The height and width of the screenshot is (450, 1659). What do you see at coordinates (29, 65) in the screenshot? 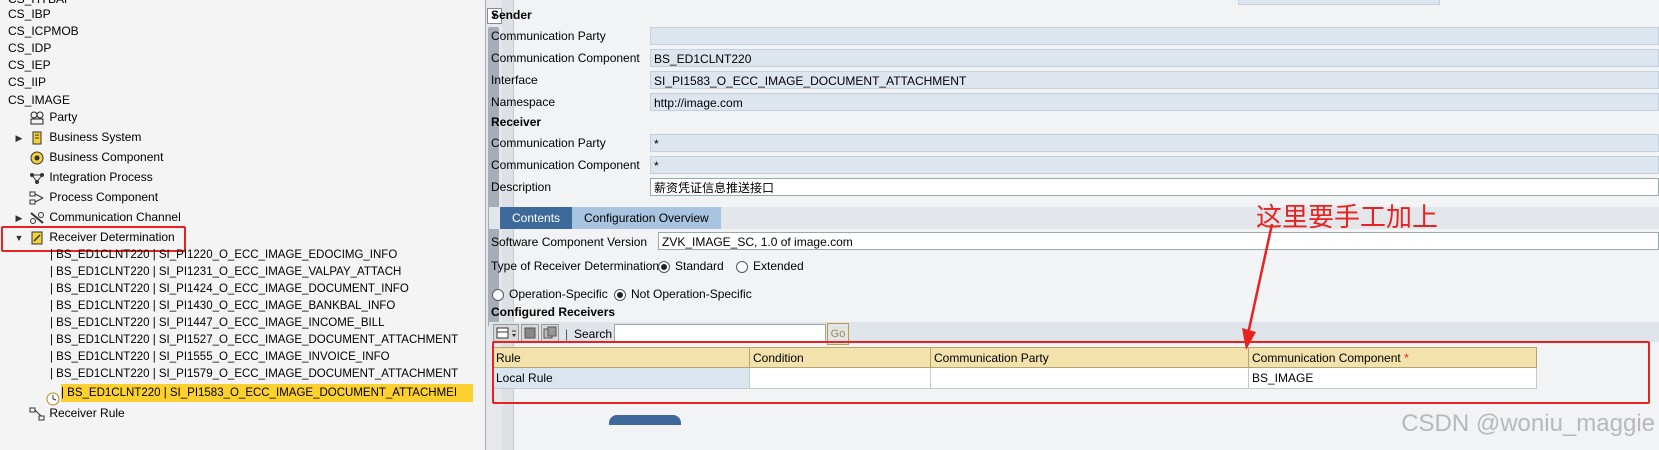
I see `tree-item-cs: CS_IEP` at bounding box center [29, 65].